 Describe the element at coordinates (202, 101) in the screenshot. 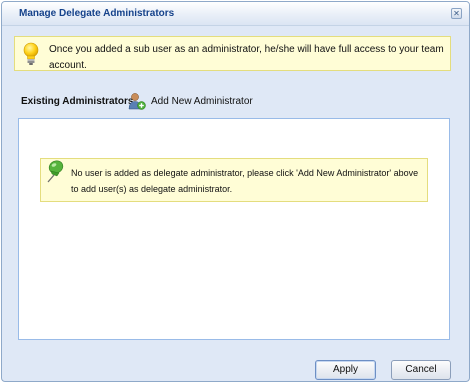

I see `add-new-administrator-label: Add New Administrator` at that location.